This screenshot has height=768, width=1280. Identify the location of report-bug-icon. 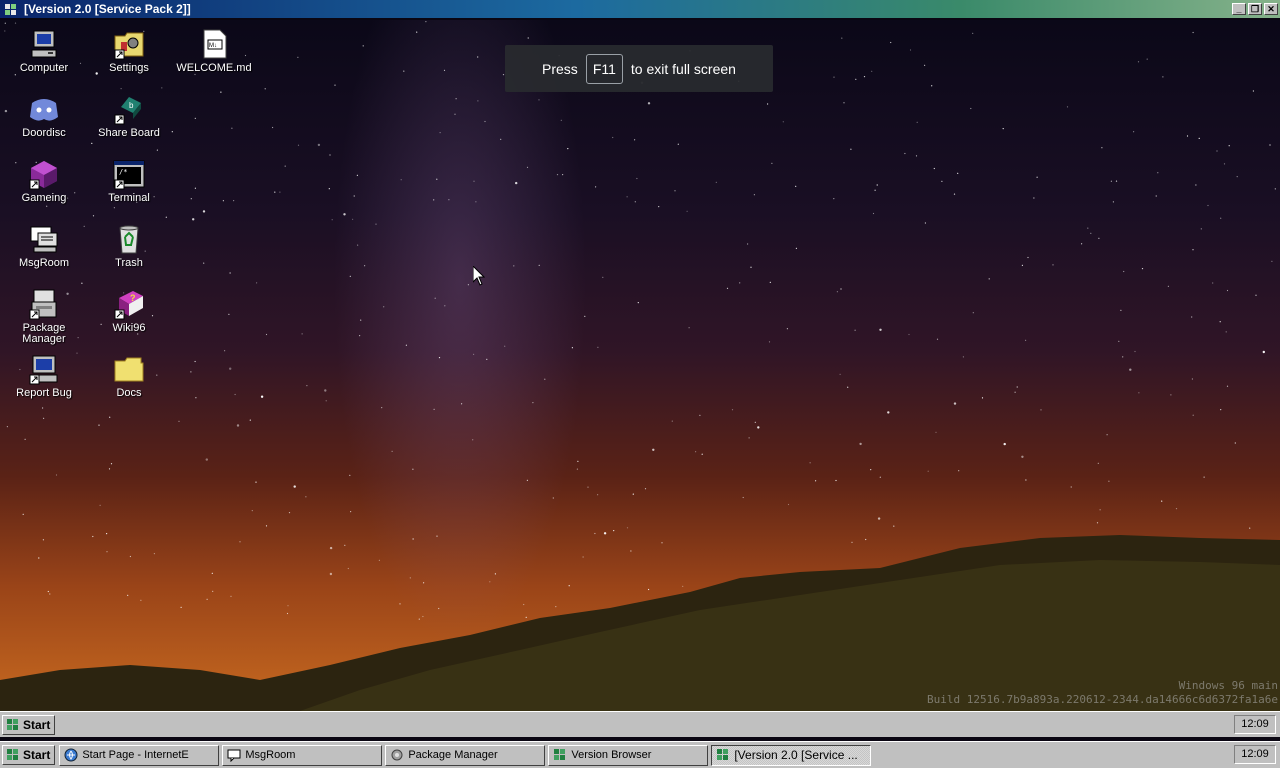
(43, 370).